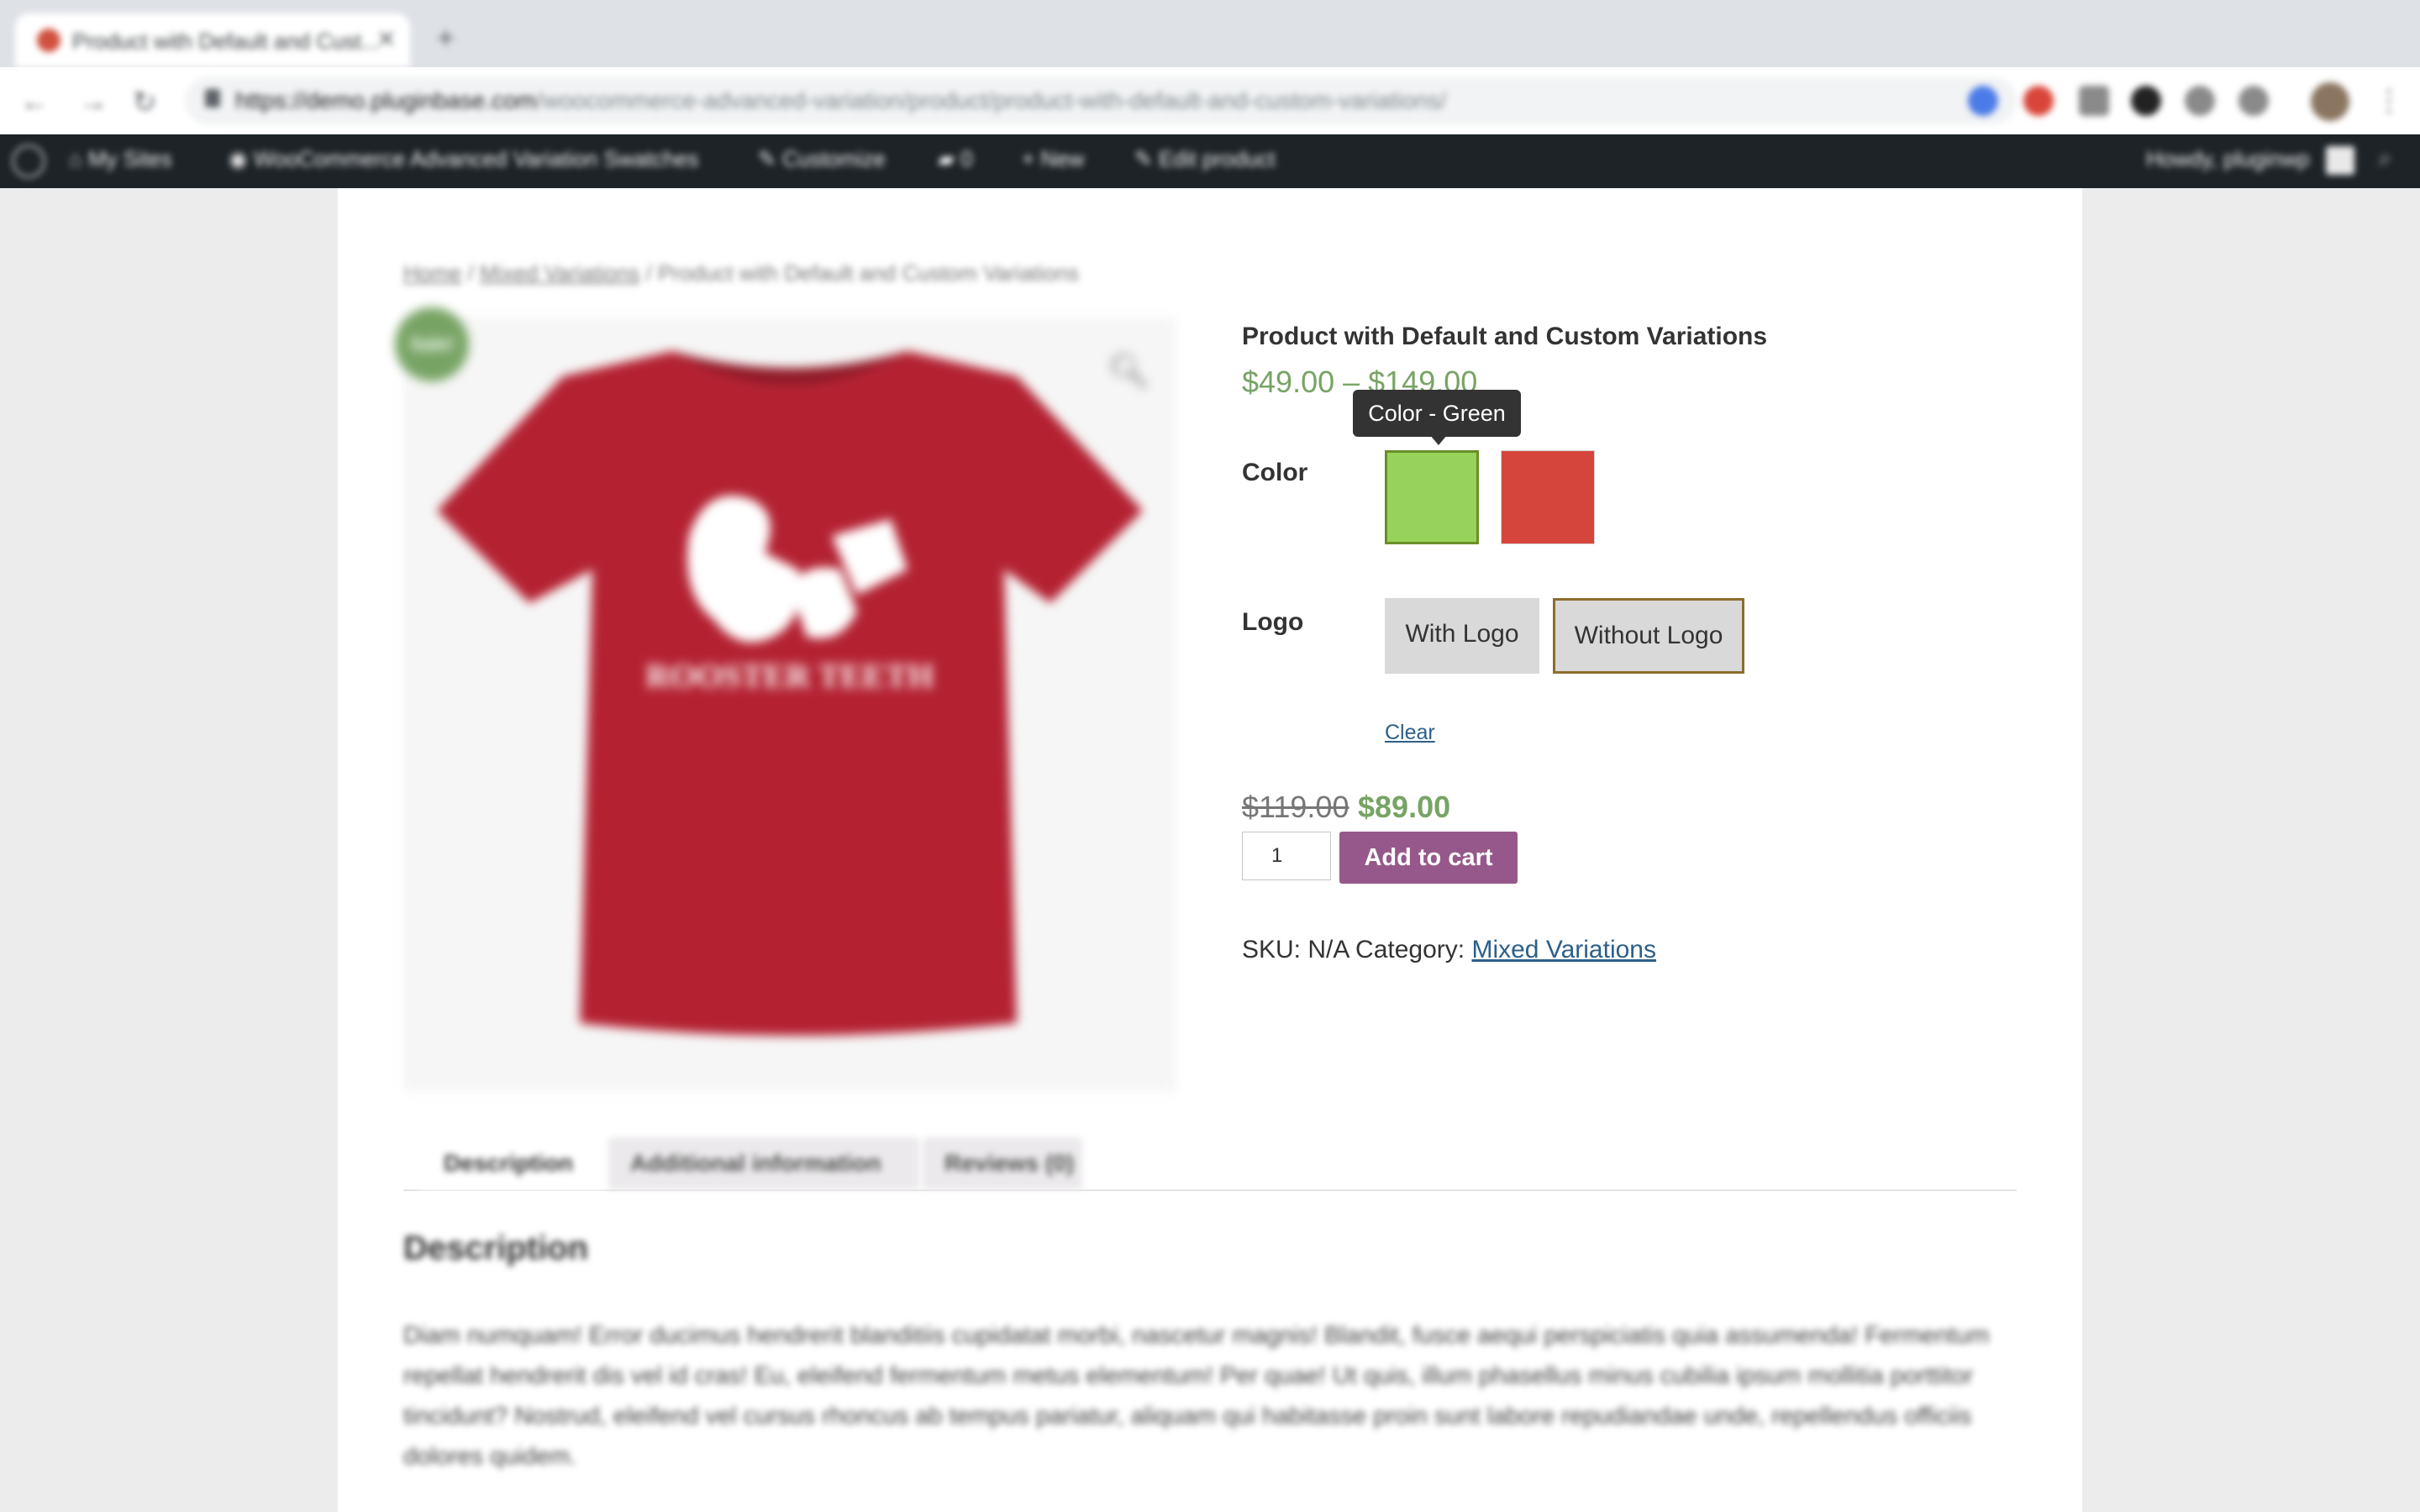 The width and height of the screenshot is (2420, 1512). I want to click on favicon-icon, so click(49, 40).